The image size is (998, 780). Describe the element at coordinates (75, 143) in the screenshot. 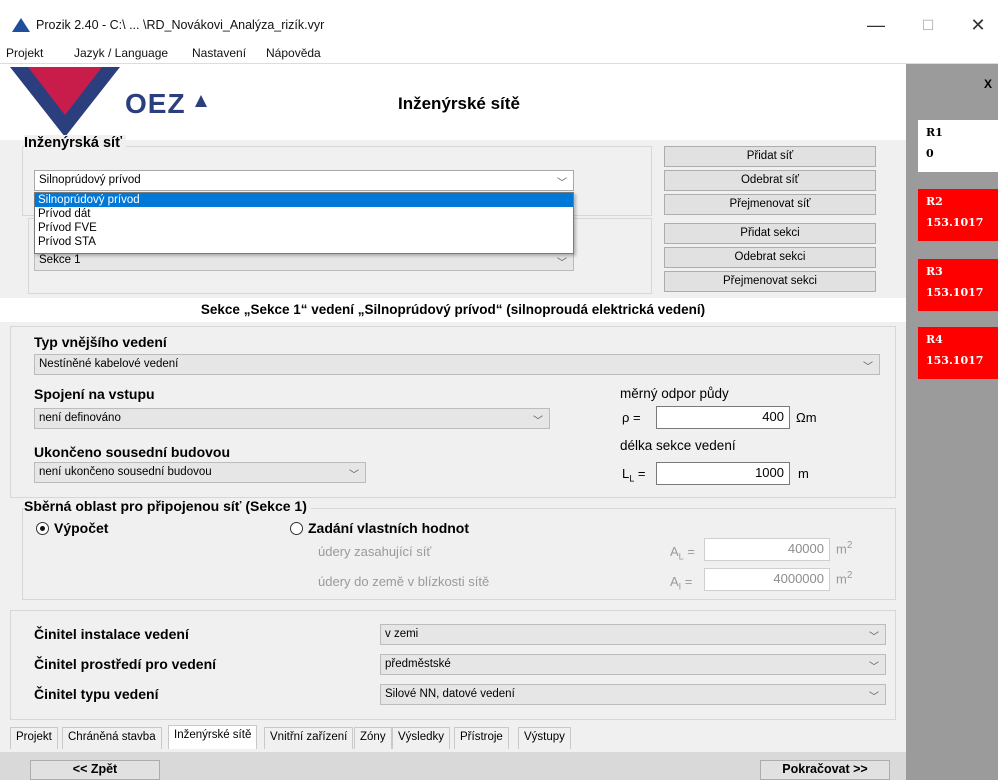

I see `network-group-label: Inženýrská síť` at that location.